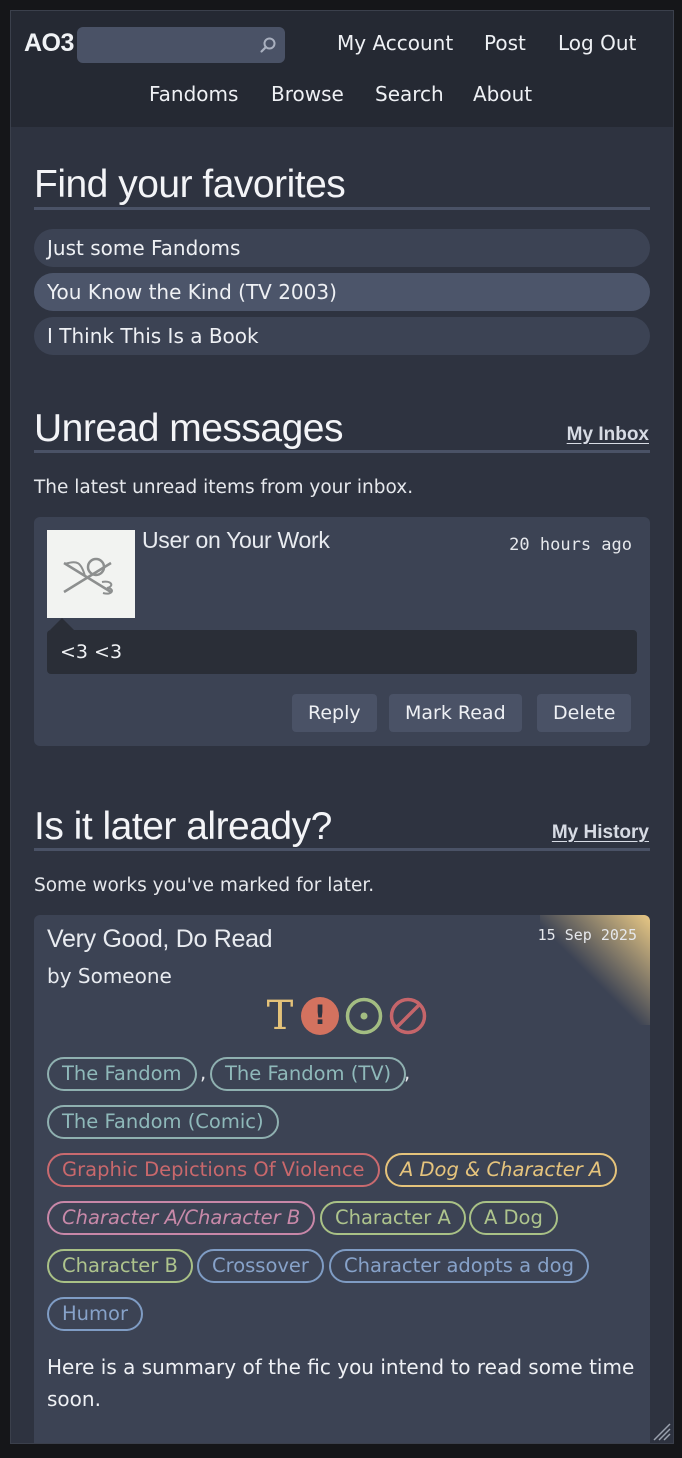  What do you see at coordinates (570, 545) in the screenshot?
I see `message-time: 20 hours ago` at bounding box center [570, 545].